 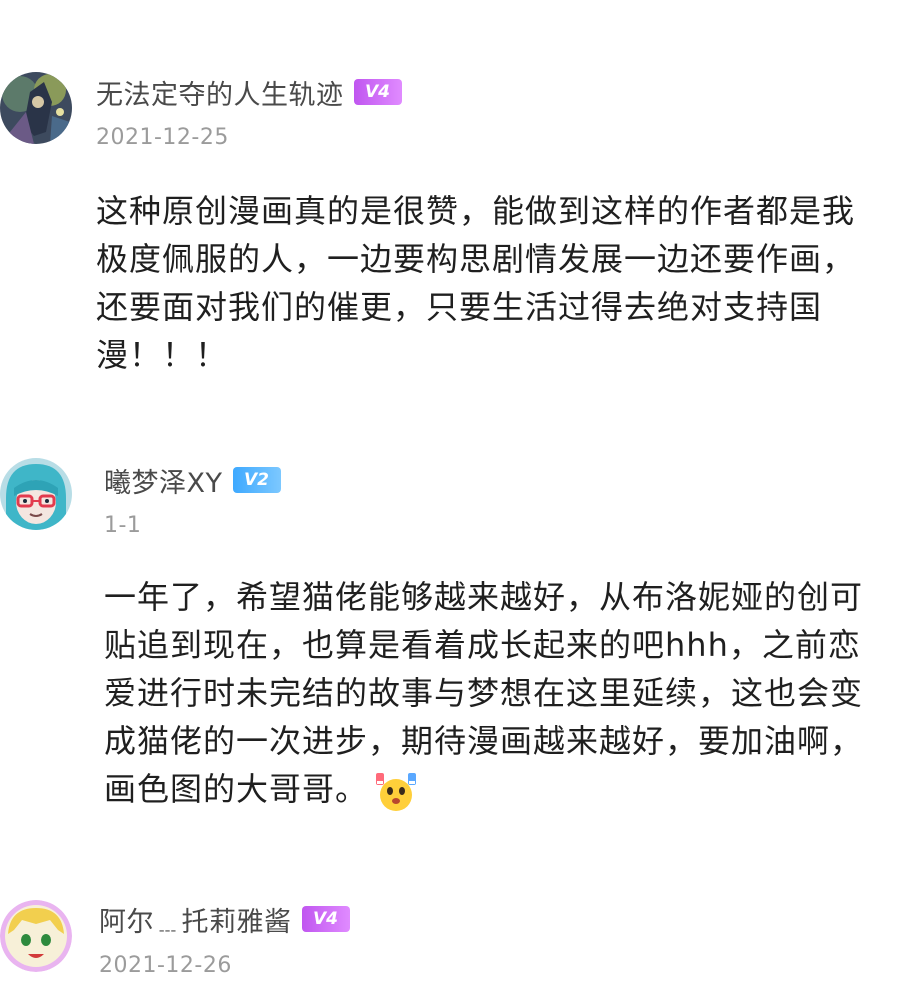 I want to click on username: 阿尔﹍托莉雅酱, so click(x=195, y=919).